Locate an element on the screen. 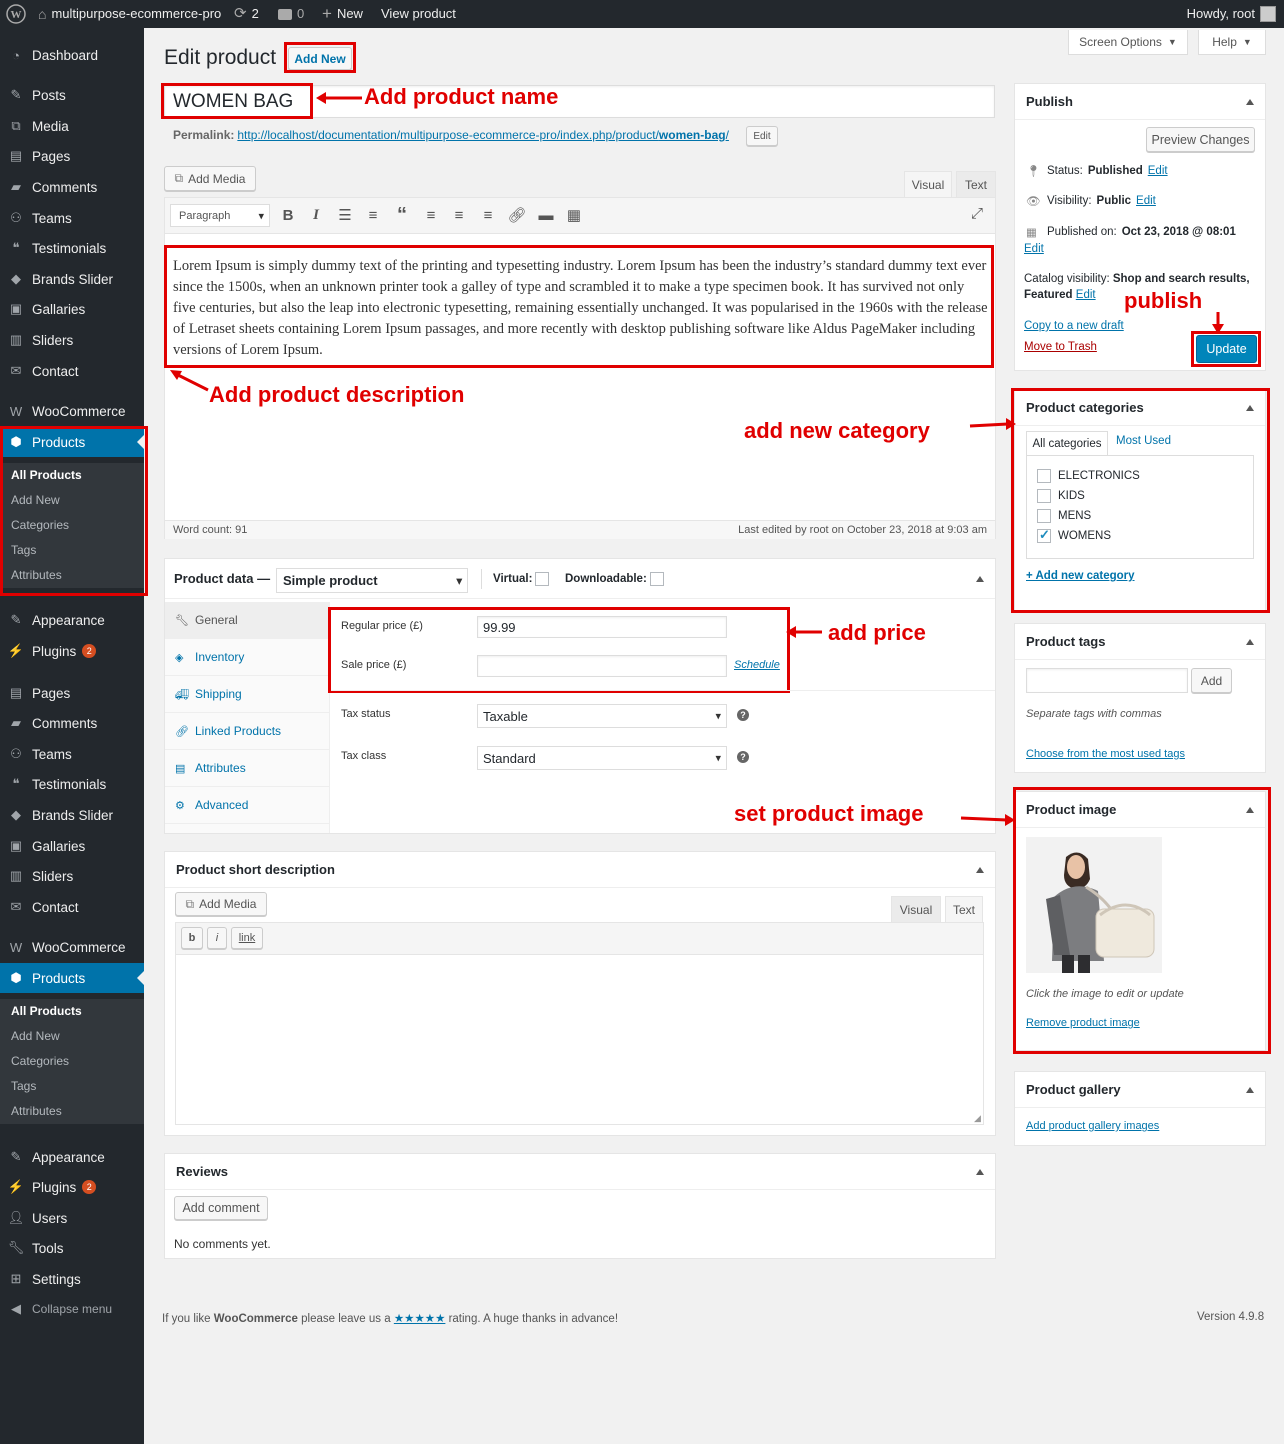 This screenshot has width=1284, height=1444. tag-input is located at coordinates (1107, 680).